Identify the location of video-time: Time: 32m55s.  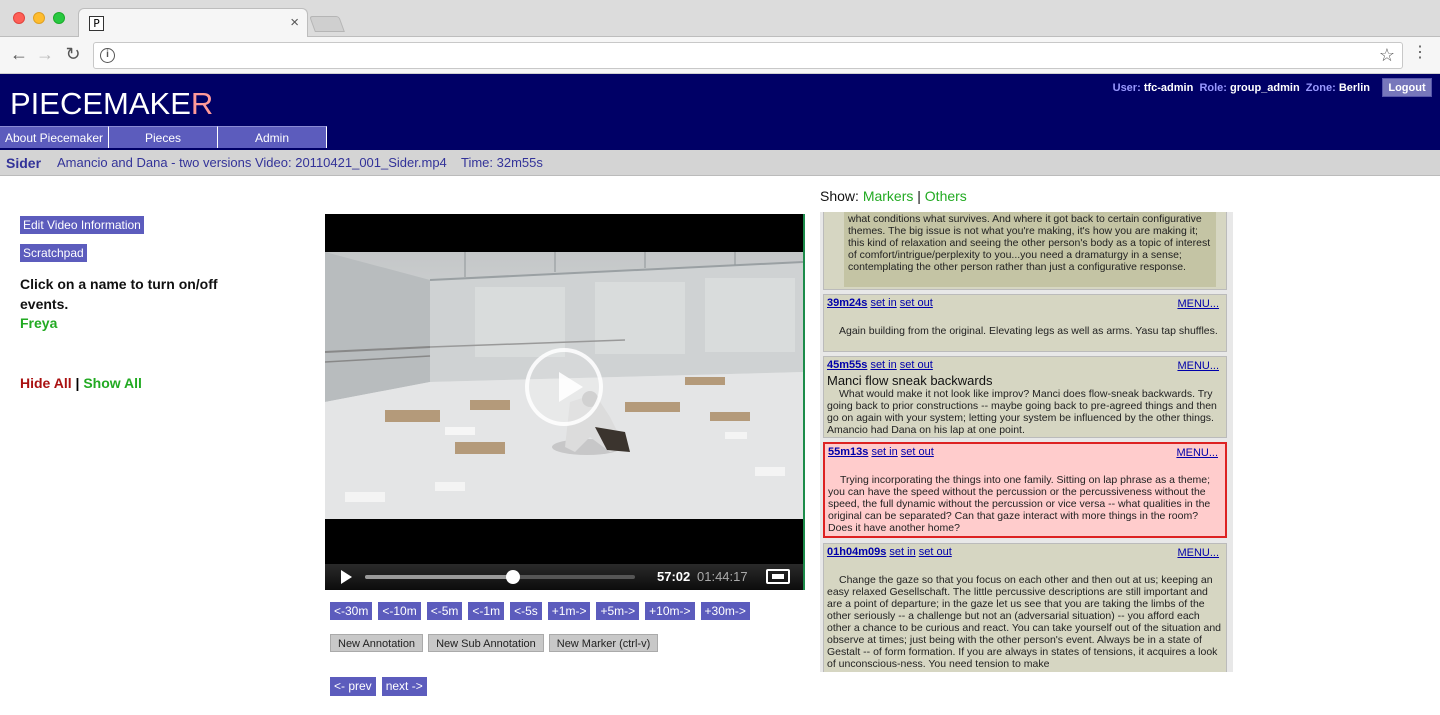
(502, 162).